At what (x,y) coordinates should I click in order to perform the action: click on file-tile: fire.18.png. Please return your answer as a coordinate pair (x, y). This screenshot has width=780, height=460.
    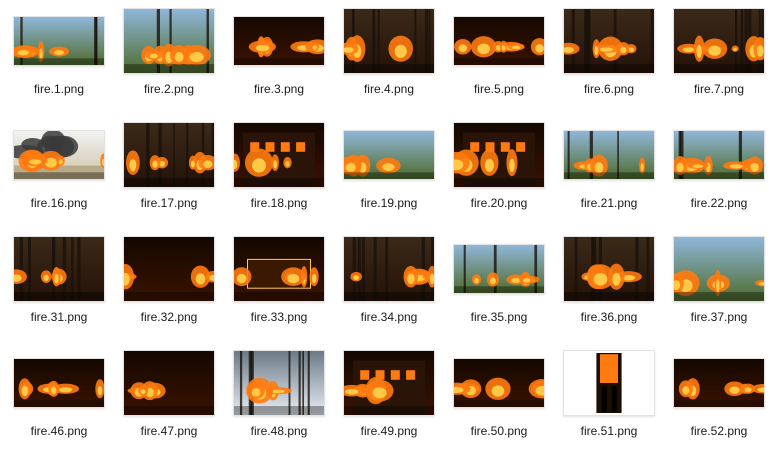
    Looking at the image, I should click on (279, 175).